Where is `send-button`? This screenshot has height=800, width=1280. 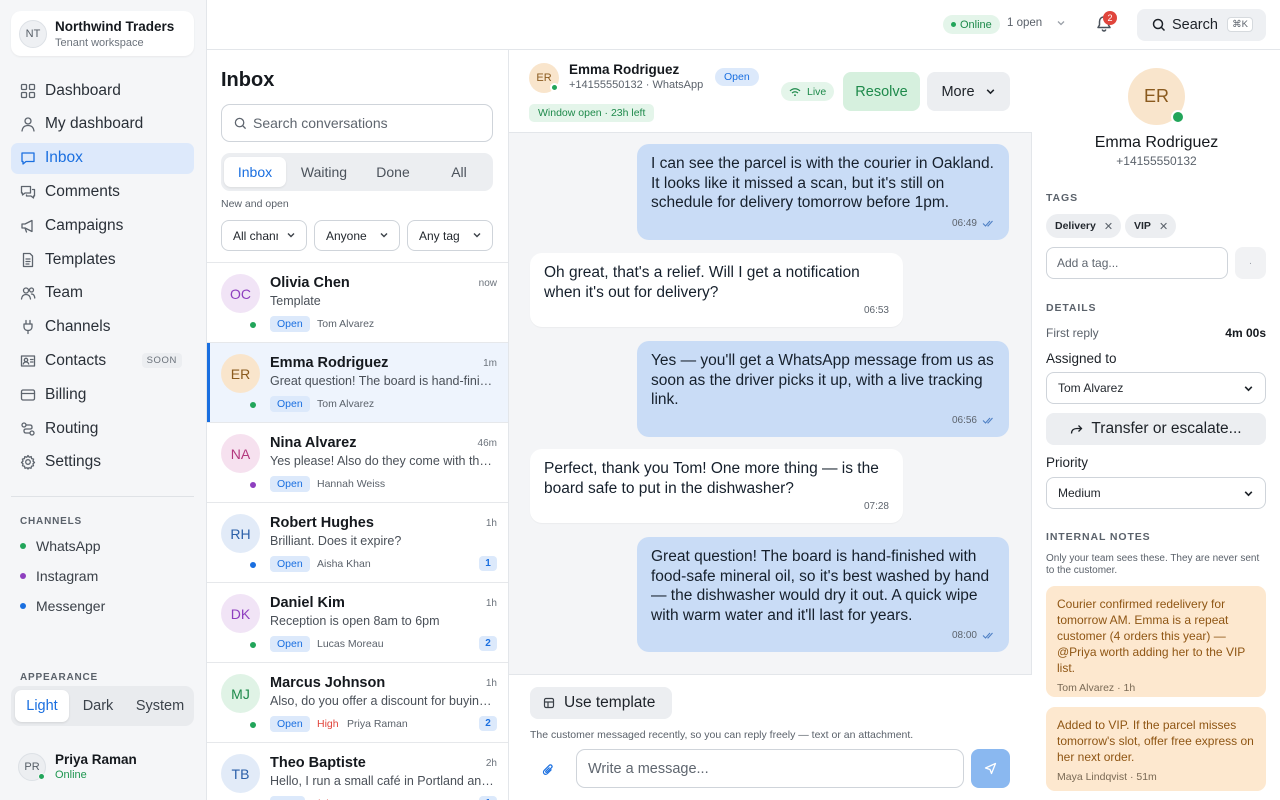
send-button is located at coordinates (990, 768).